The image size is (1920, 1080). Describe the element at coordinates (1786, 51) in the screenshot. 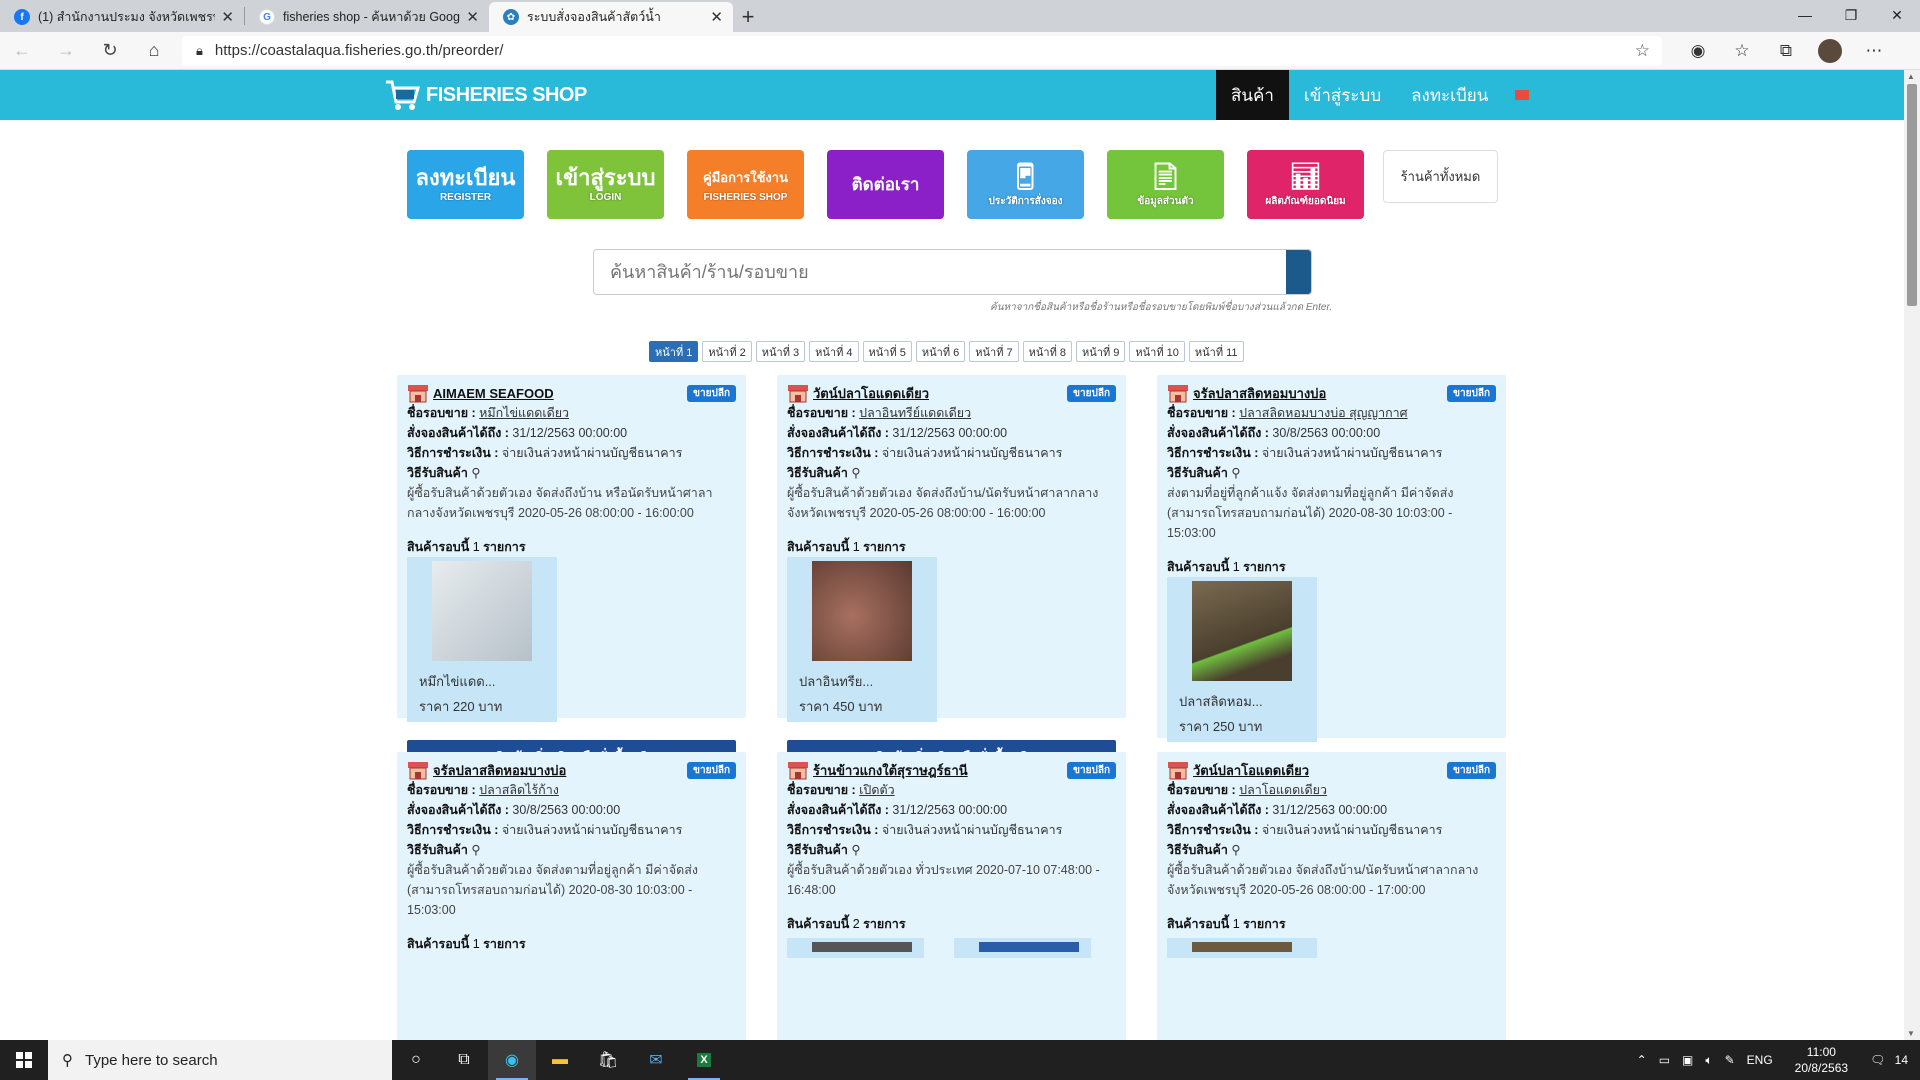

I see `collections-icon: ⧉` at that location.